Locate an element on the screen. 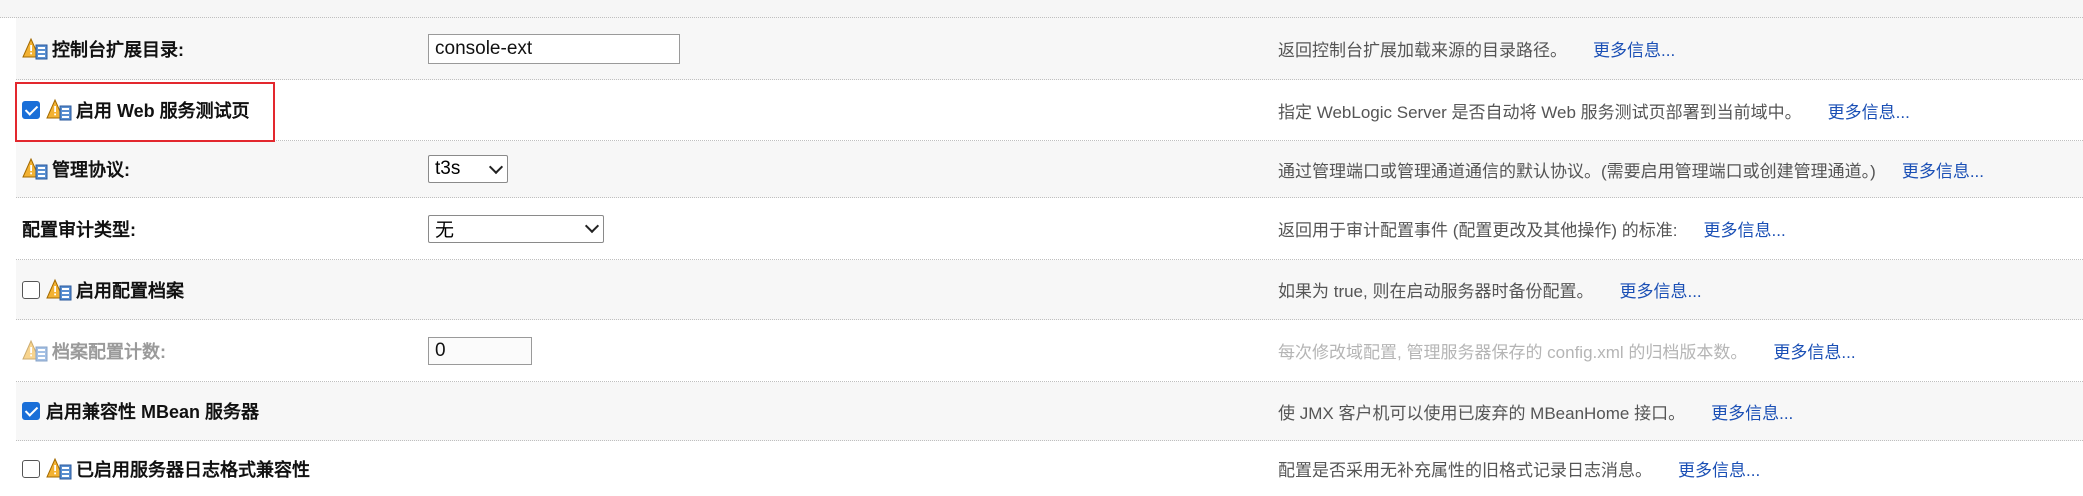  control-cell: t3s is located at coordinates (468, 169).